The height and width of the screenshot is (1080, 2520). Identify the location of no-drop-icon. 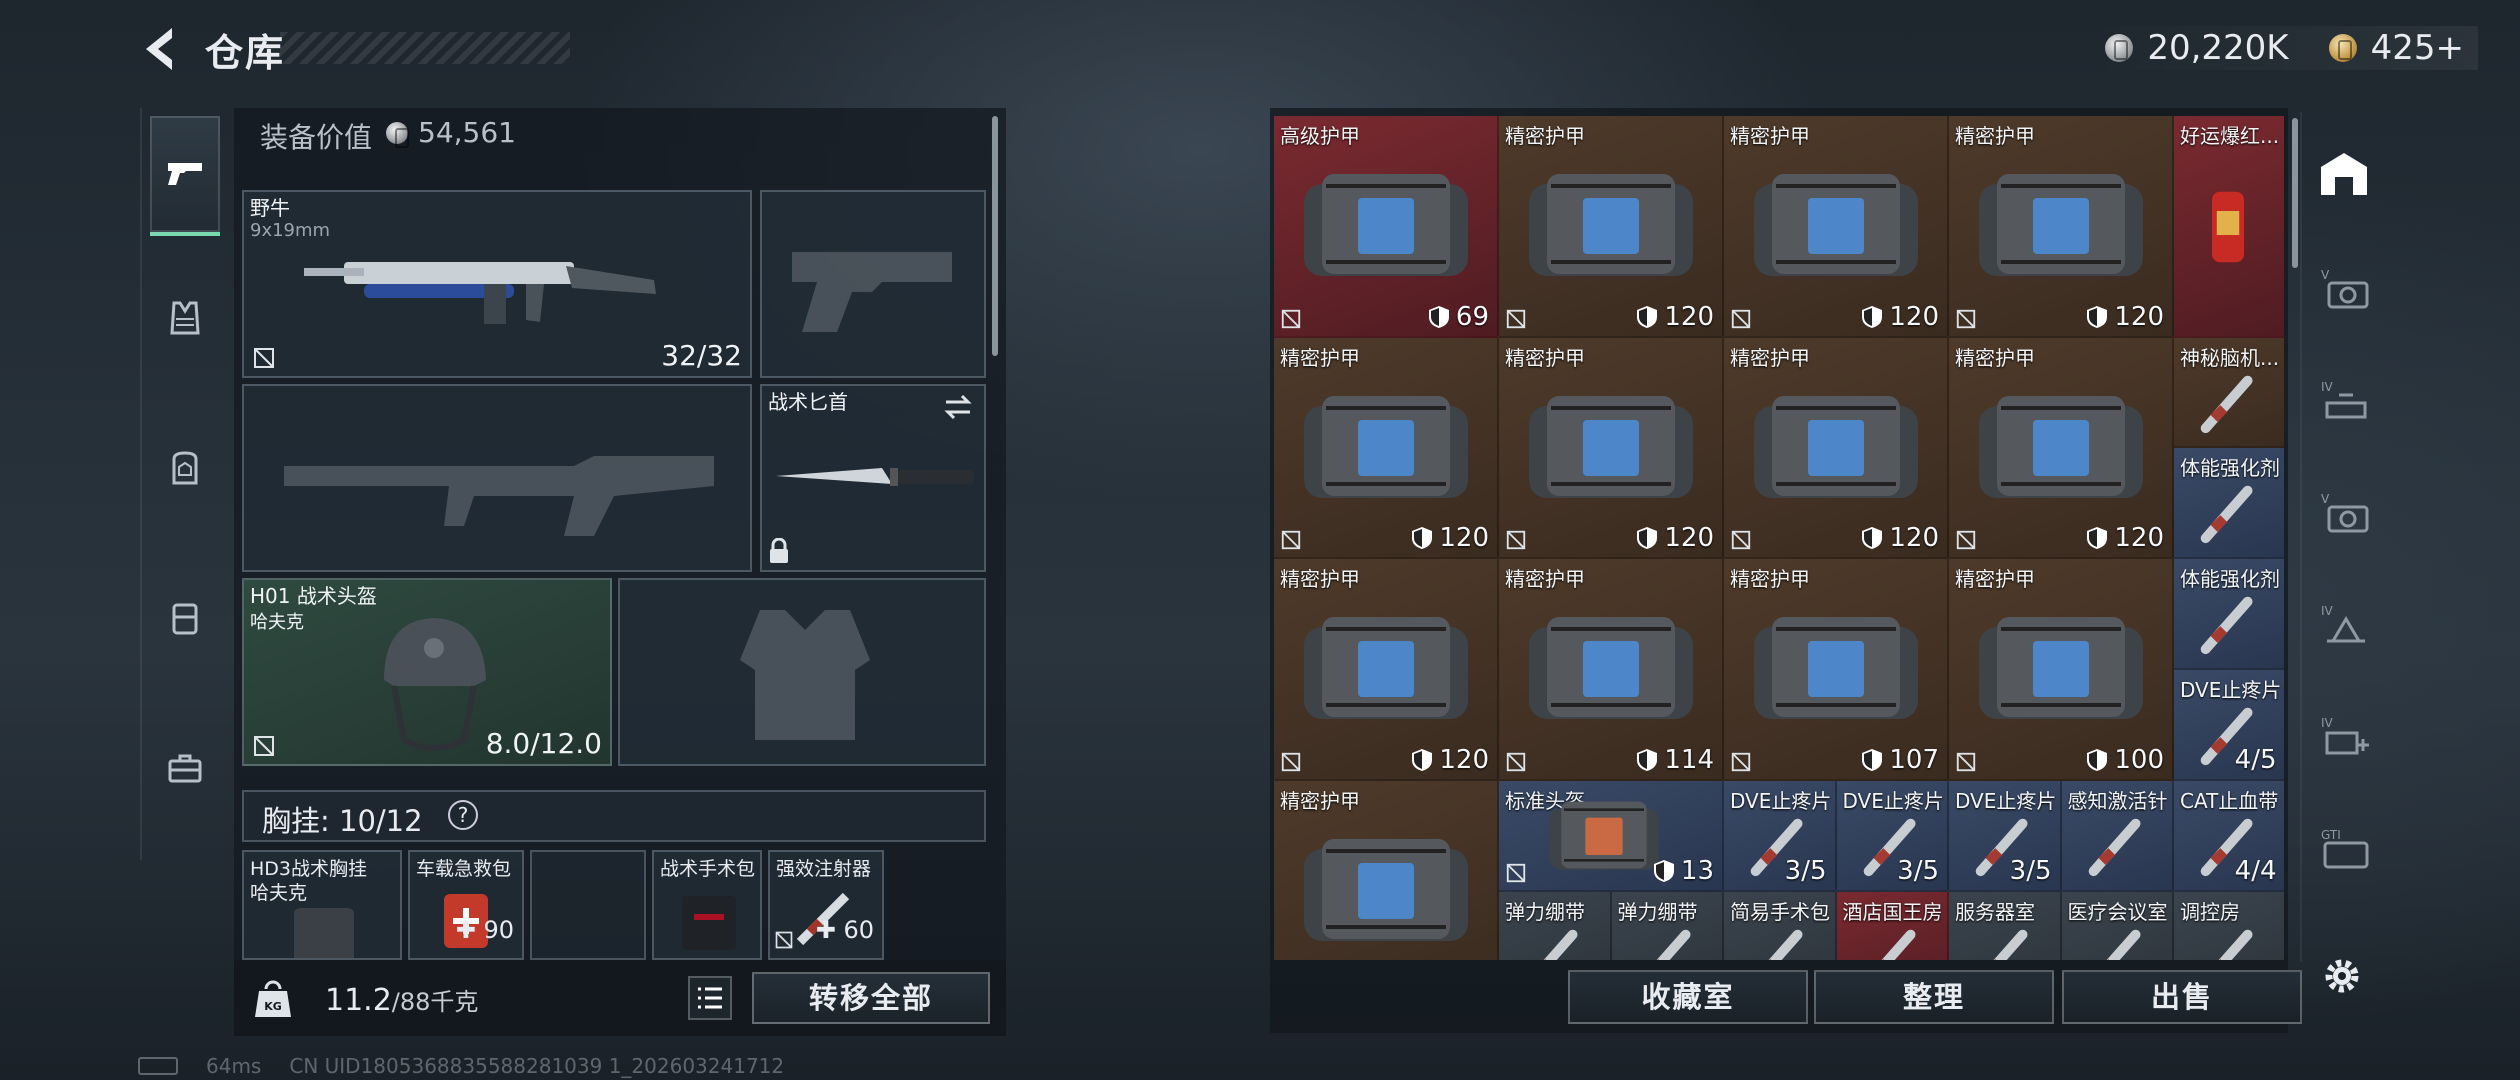
(264, 746).